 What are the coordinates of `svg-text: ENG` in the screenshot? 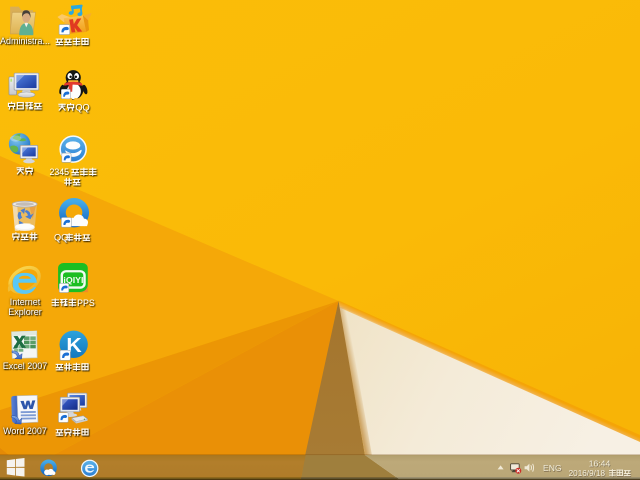 It's located at (552, 468).